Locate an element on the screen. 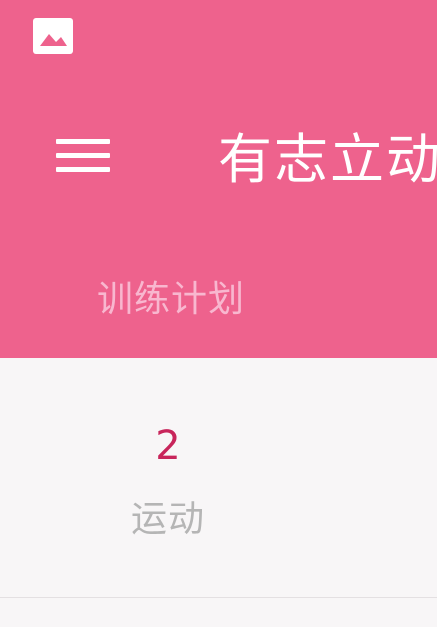  exercise-count: 2 is located at coordinates (168, 446).